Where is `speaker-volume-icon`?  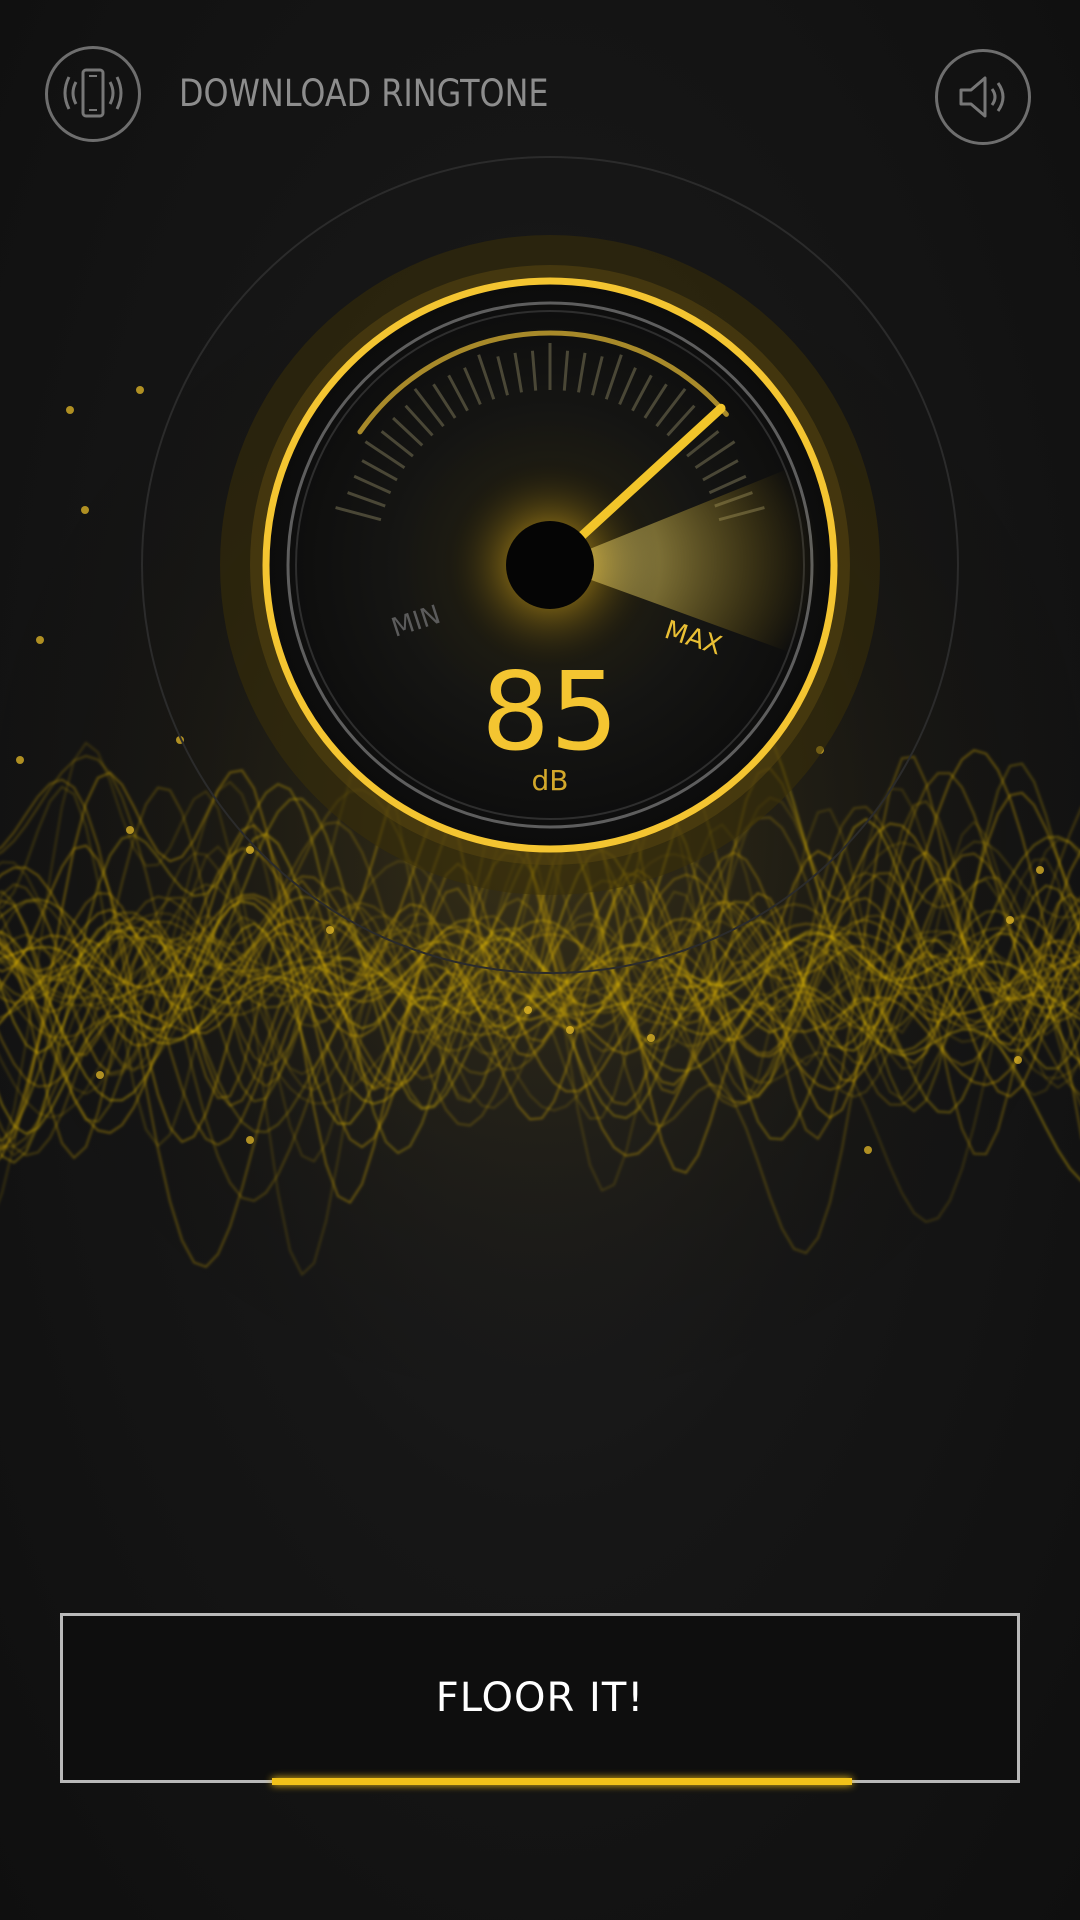 speaker-volume-icon is located at coordinates (982, 97).